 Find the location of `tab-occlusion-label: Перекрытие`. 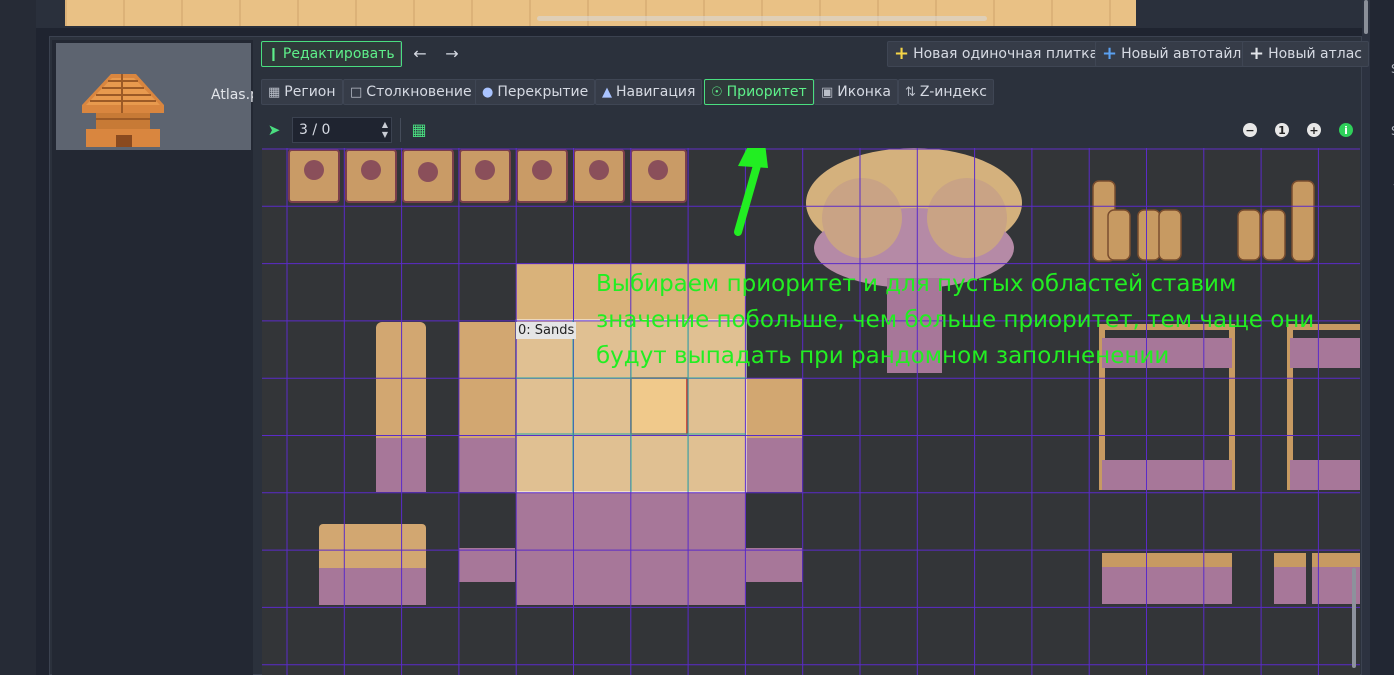

tab-occlusion-label: Перекрытие is located at coordinates (543, 92).